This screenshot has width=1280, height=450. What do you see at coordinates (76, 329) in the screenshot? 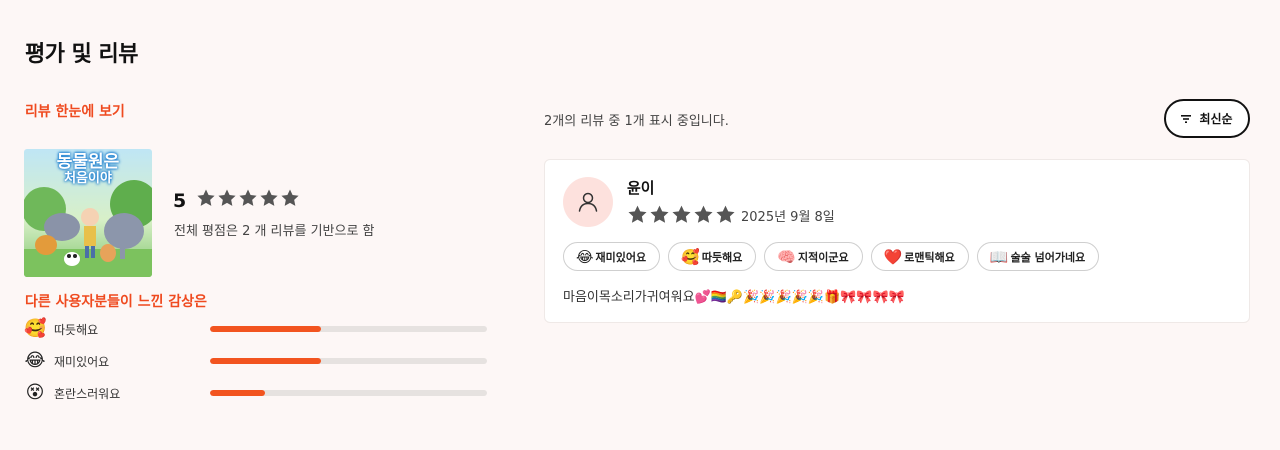
I see `feeling-label: 따듯해요` at bounding box center [76, 329].